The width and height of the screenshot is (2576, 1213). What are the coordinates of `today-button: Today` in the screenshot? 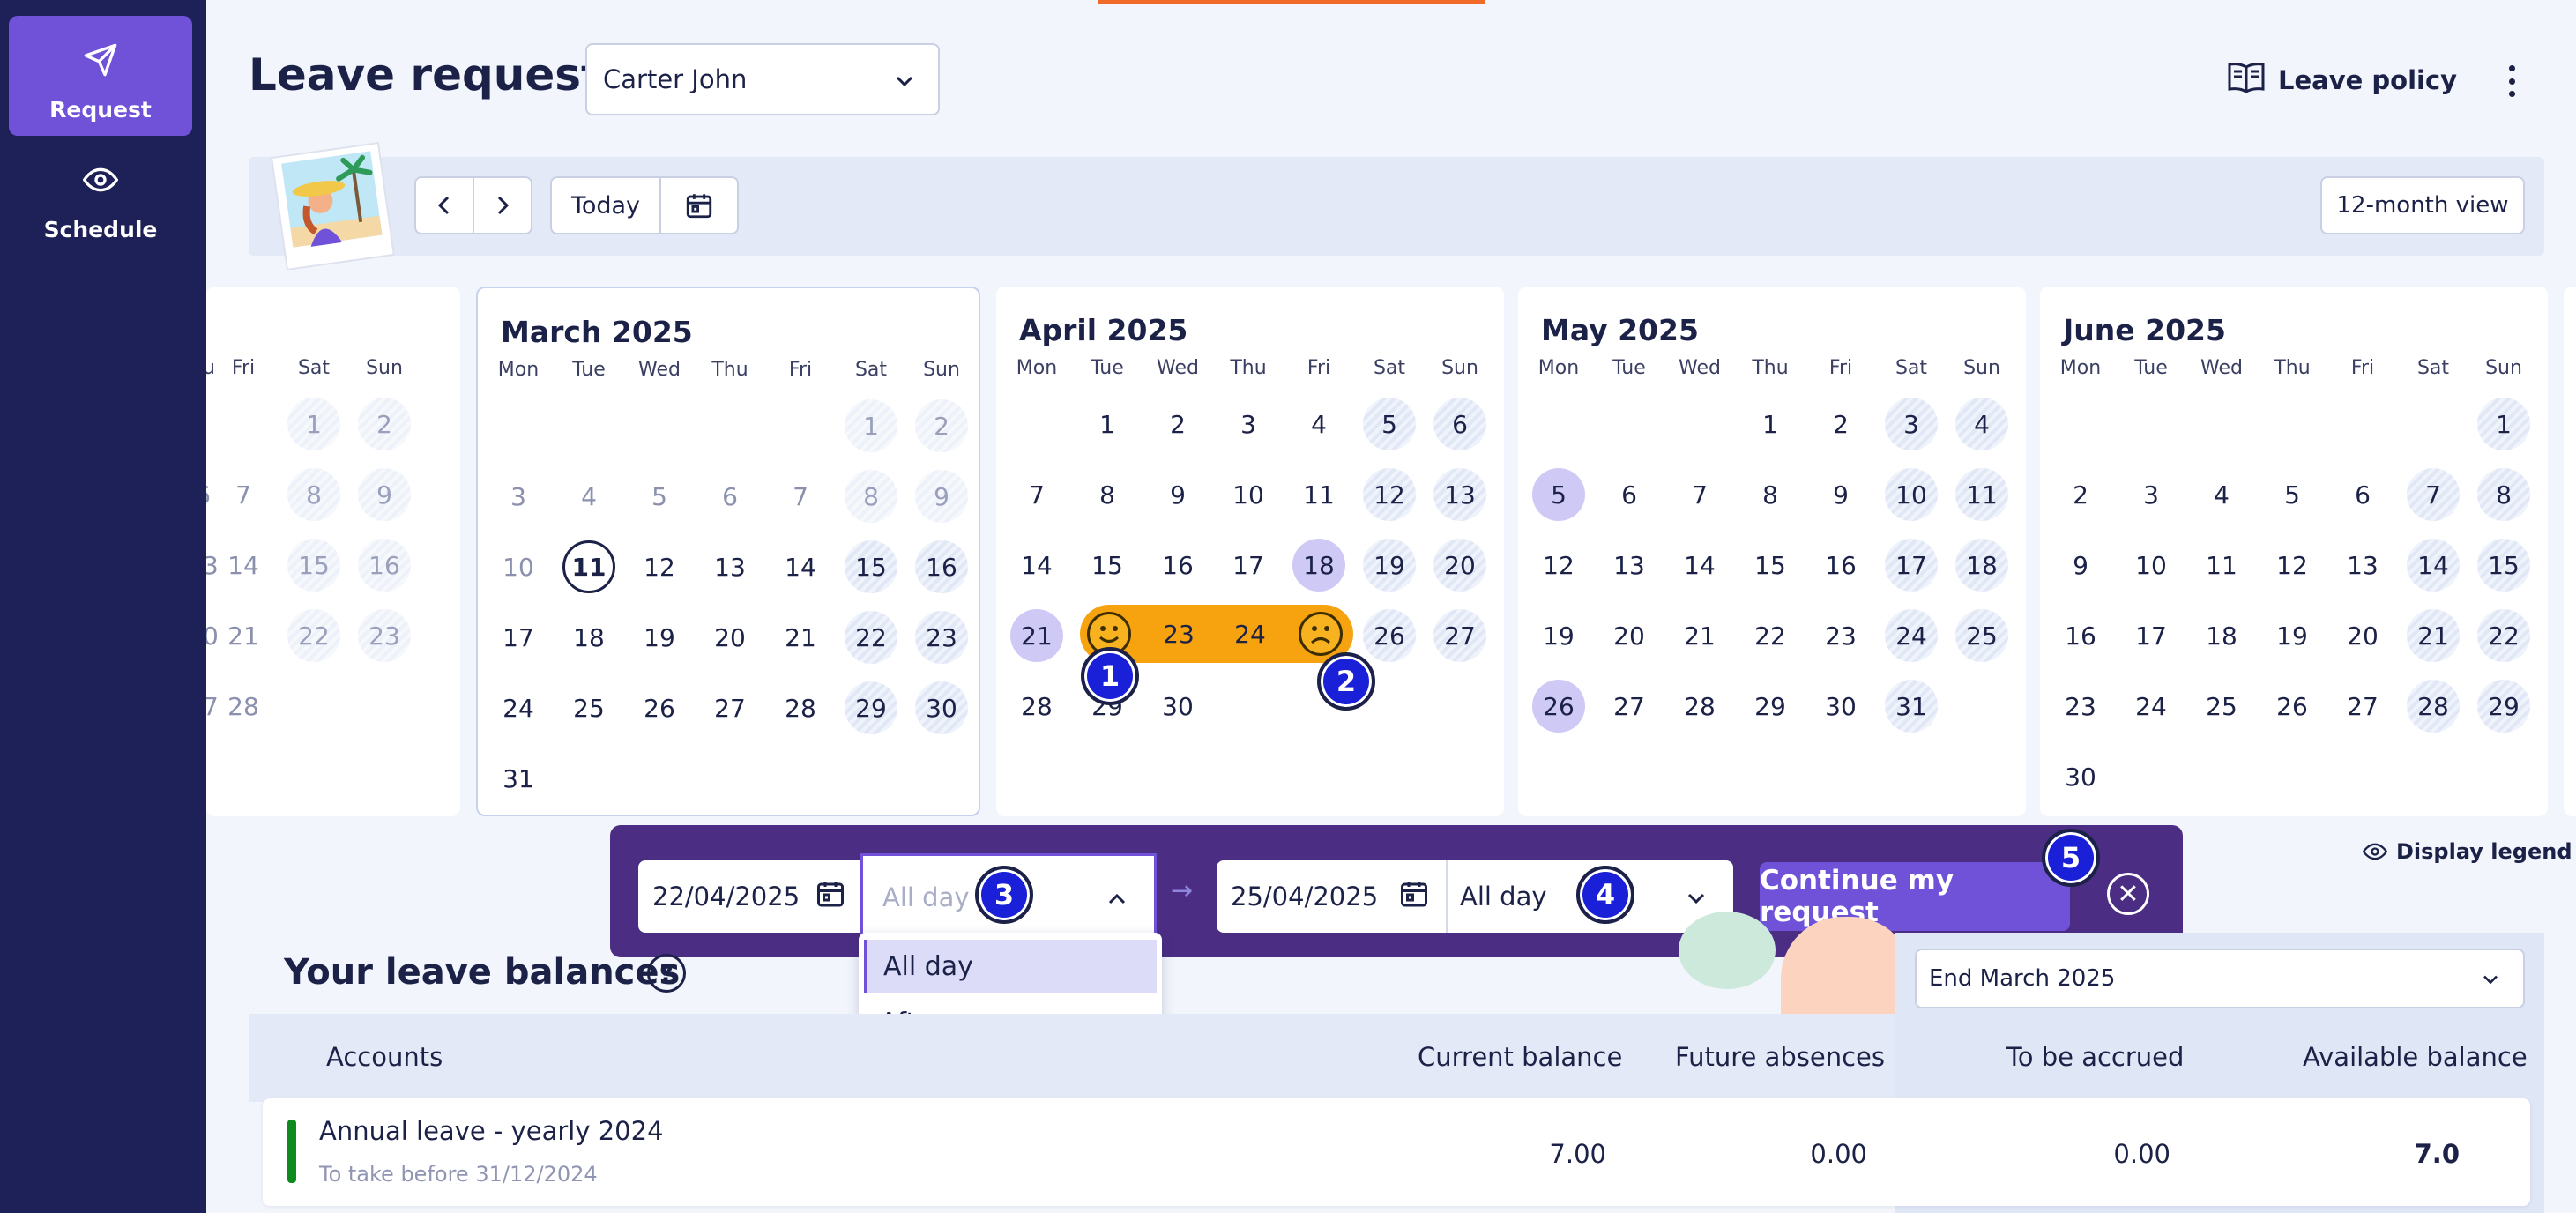 It's located at (605, 205).